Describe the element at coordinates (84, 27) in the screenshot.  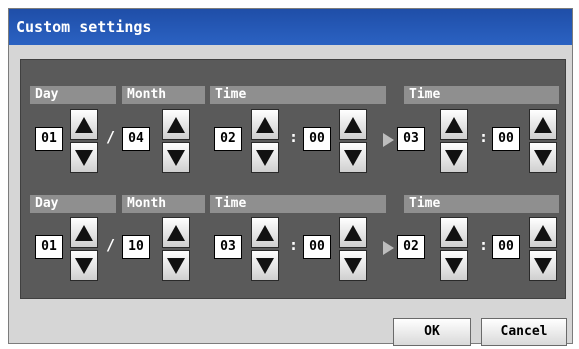
I see `window-title: Custom settings` at that location.